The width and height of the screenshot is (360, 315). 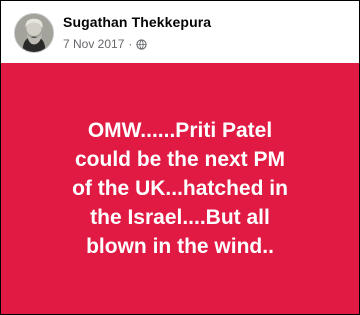 What do you see at coordinates (142, 44) in the screenshot?
I see `globe-icon` at bounding box center [142, 44].